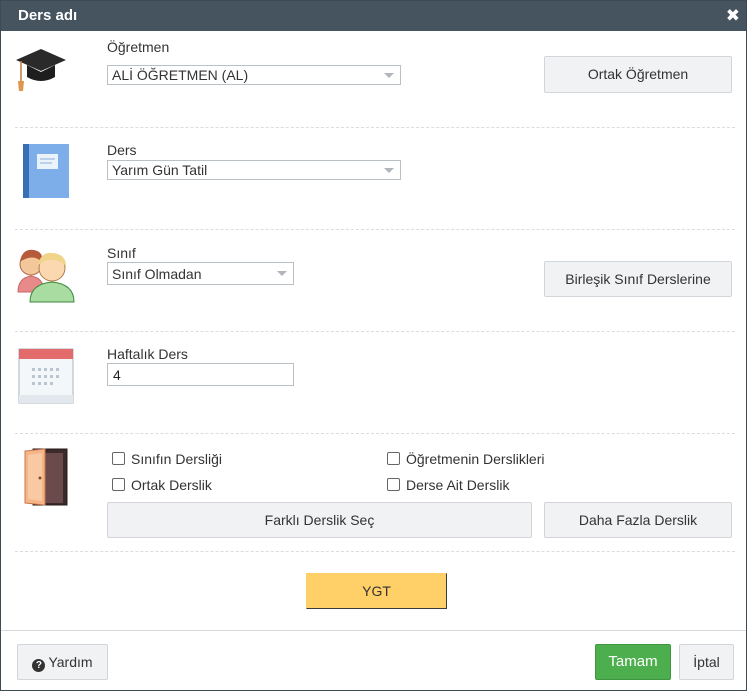  Describe the element at coordinates (458, 485) in the screenshot. I see `checkbox-label: Derse Ait Derslik` at that location.